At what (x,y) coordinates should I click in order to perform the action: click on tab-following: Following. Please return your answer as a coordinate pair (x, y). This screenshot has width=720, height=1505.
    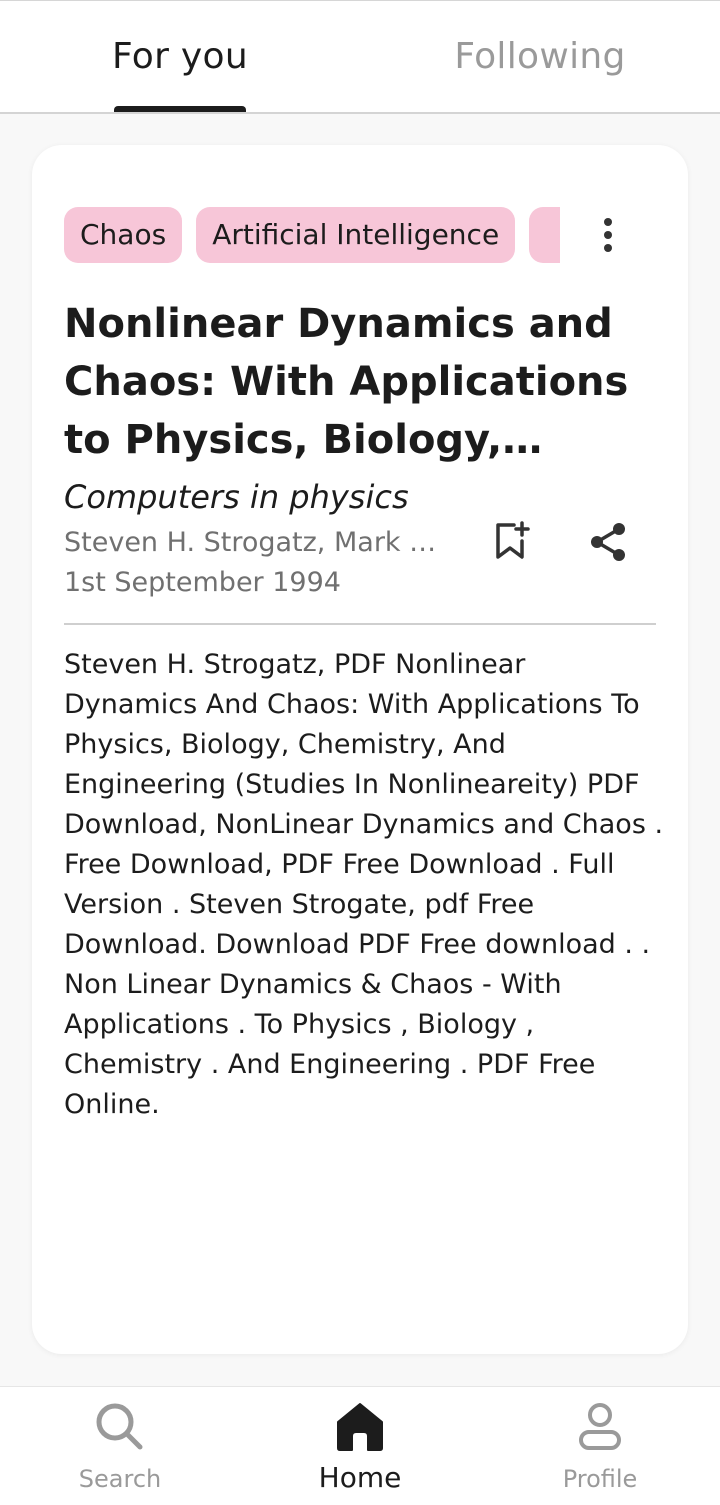
    Looking at the image, I should click on (540, 56).